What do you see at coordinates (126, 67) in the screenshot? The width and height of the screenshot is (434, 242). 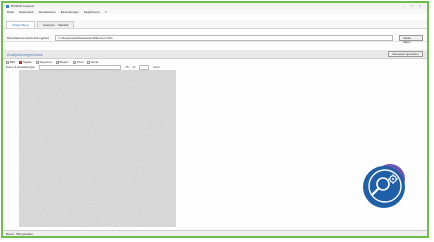 I see `zoom-value: 75` at bounding box center [126, 67].